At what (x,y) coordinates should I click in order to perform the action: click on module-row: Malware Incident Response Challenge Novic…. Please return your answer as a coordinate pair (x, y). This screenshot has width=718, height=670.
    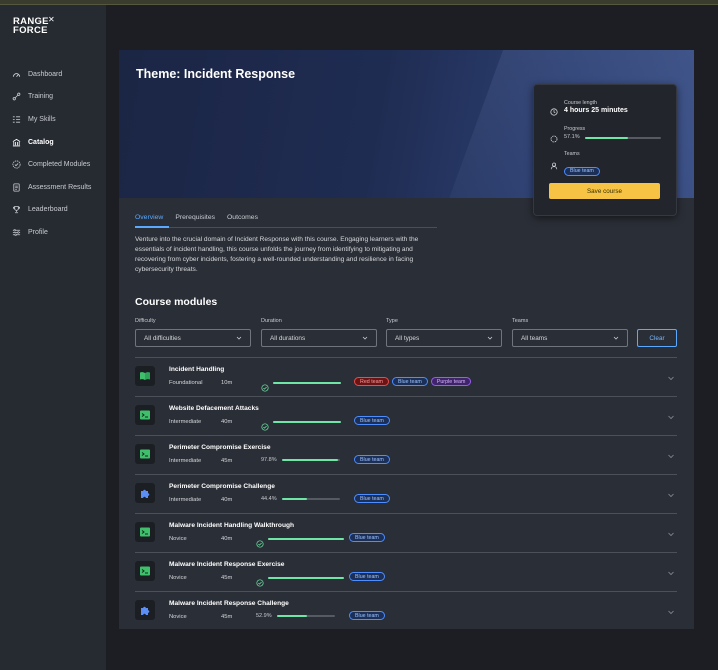
    Looking at the image, I should click on (406, 610).